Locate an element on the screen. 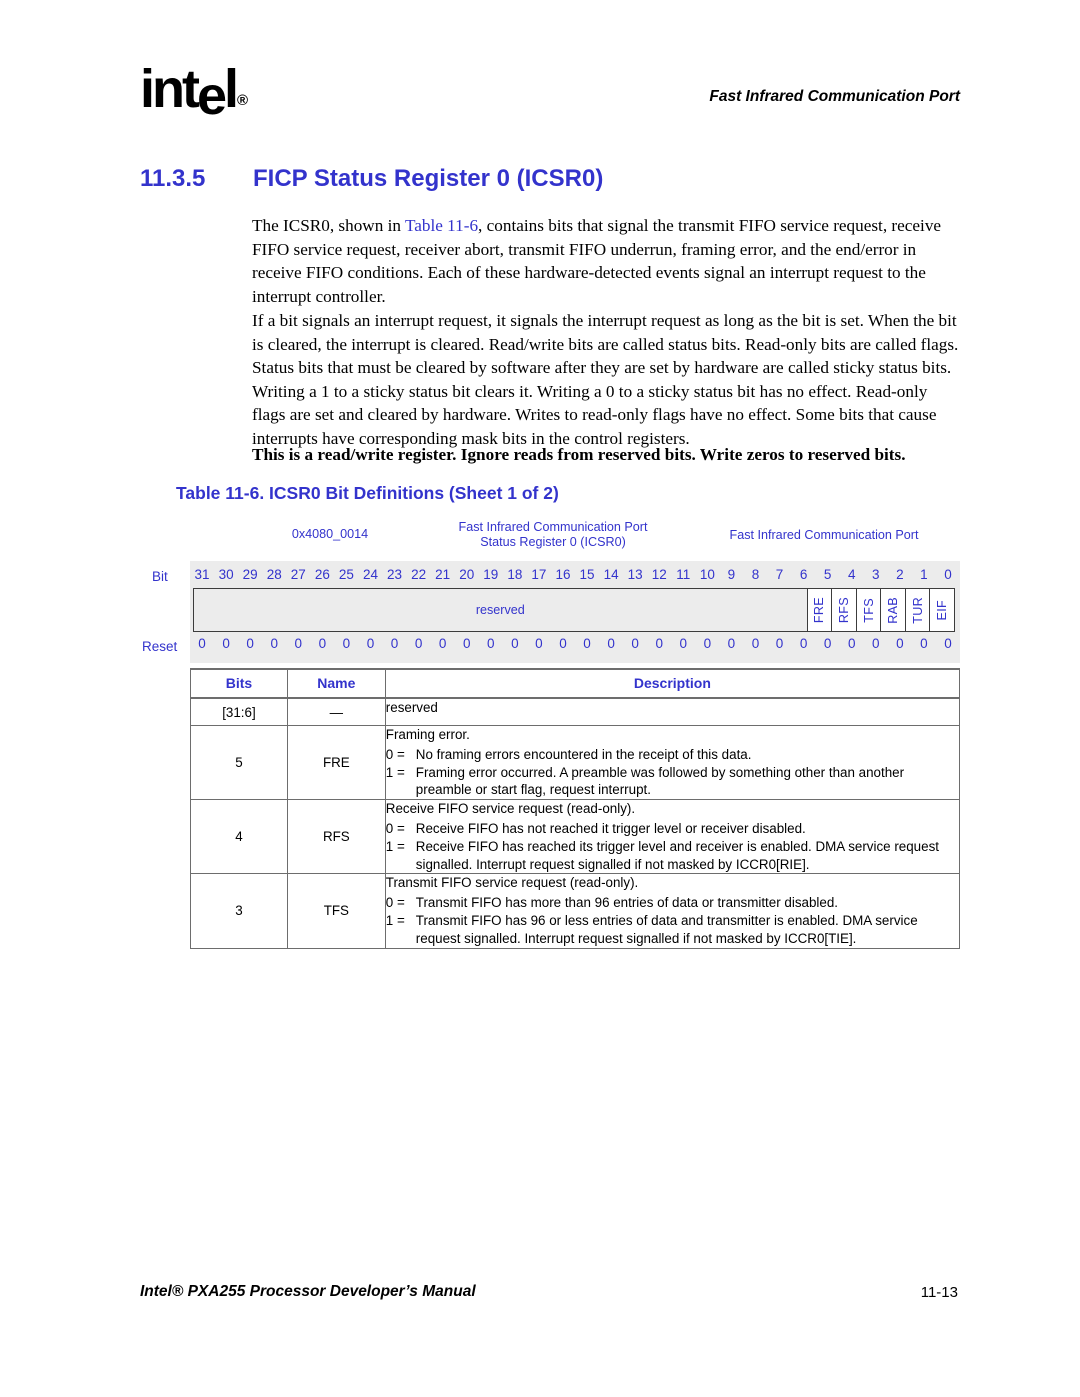 This screenshot has height=1397, width=1080. field-rfs: RFS is located at coordinates (843, 610).